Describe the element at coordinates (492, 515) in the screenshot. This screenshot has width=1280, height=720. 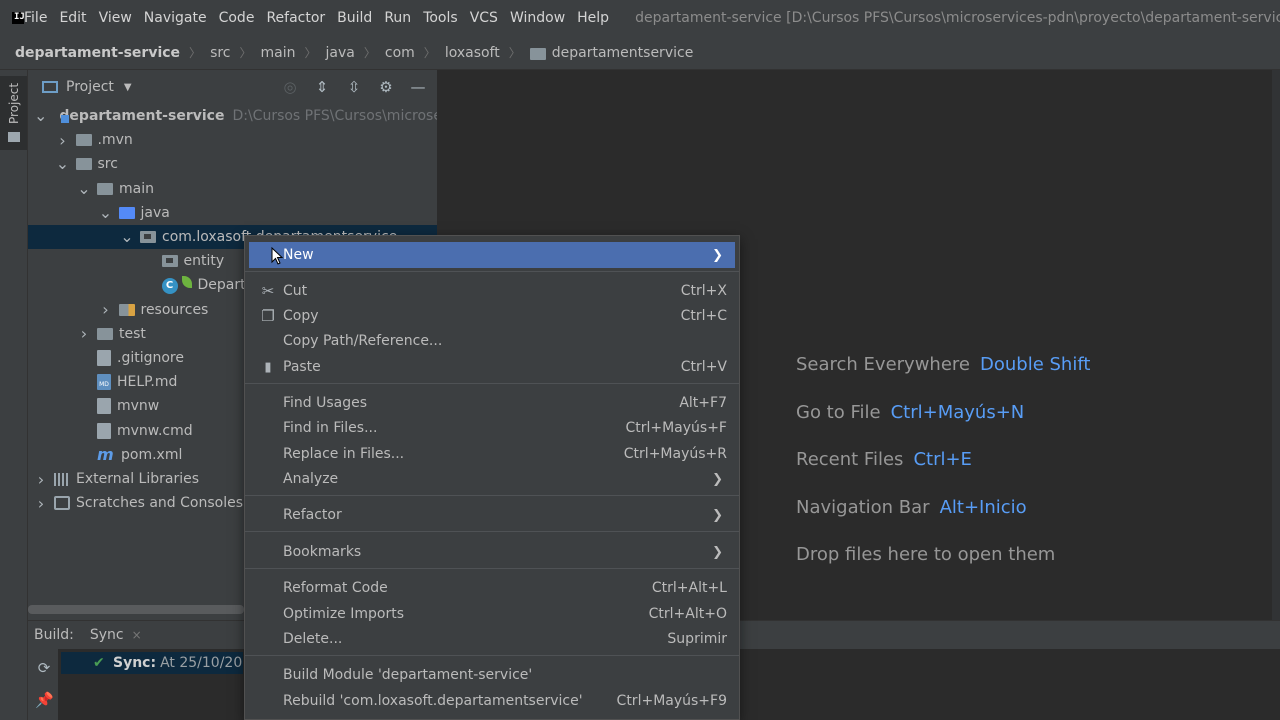
I see `menu-item-refactor: Refactor ❯` at that location.